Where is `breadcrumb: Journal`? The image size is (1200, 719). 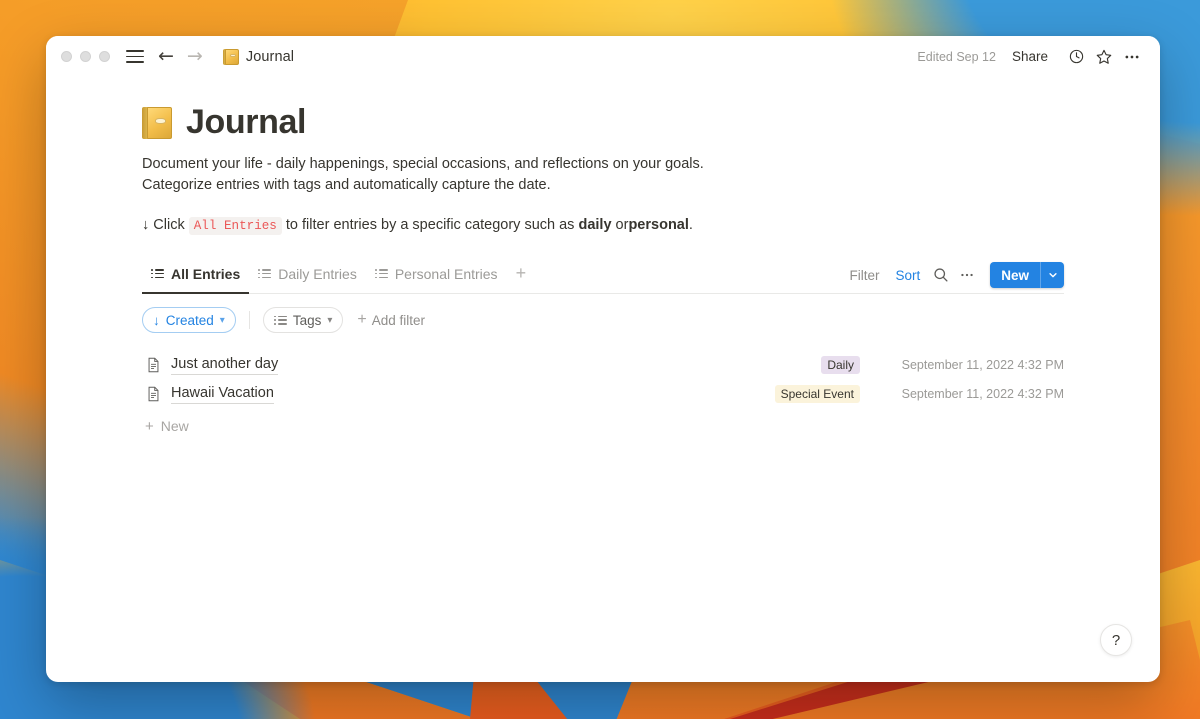 breadcrumb: Journal is located at coordinates (258, 56).